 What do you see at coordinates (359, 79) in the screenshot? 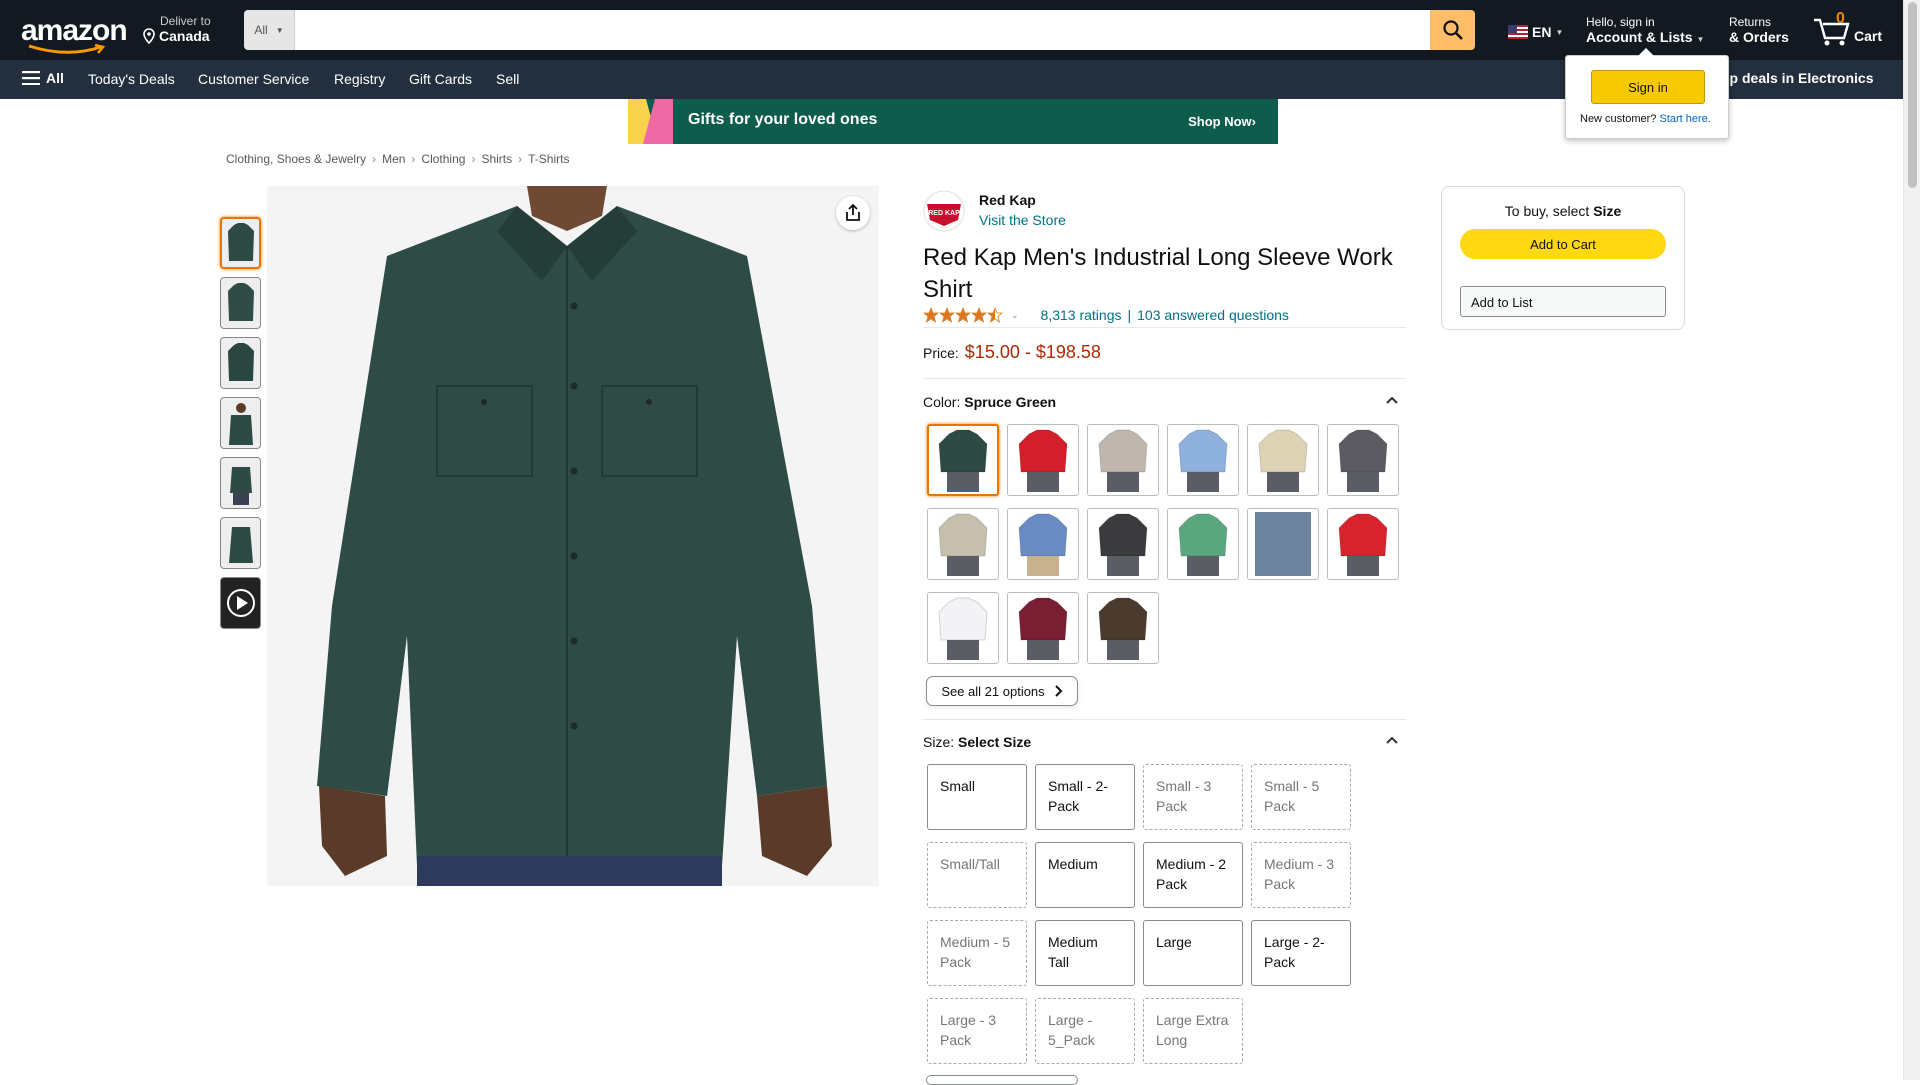
I see `nav-registry: Registry` at bounding box center [359, 79].